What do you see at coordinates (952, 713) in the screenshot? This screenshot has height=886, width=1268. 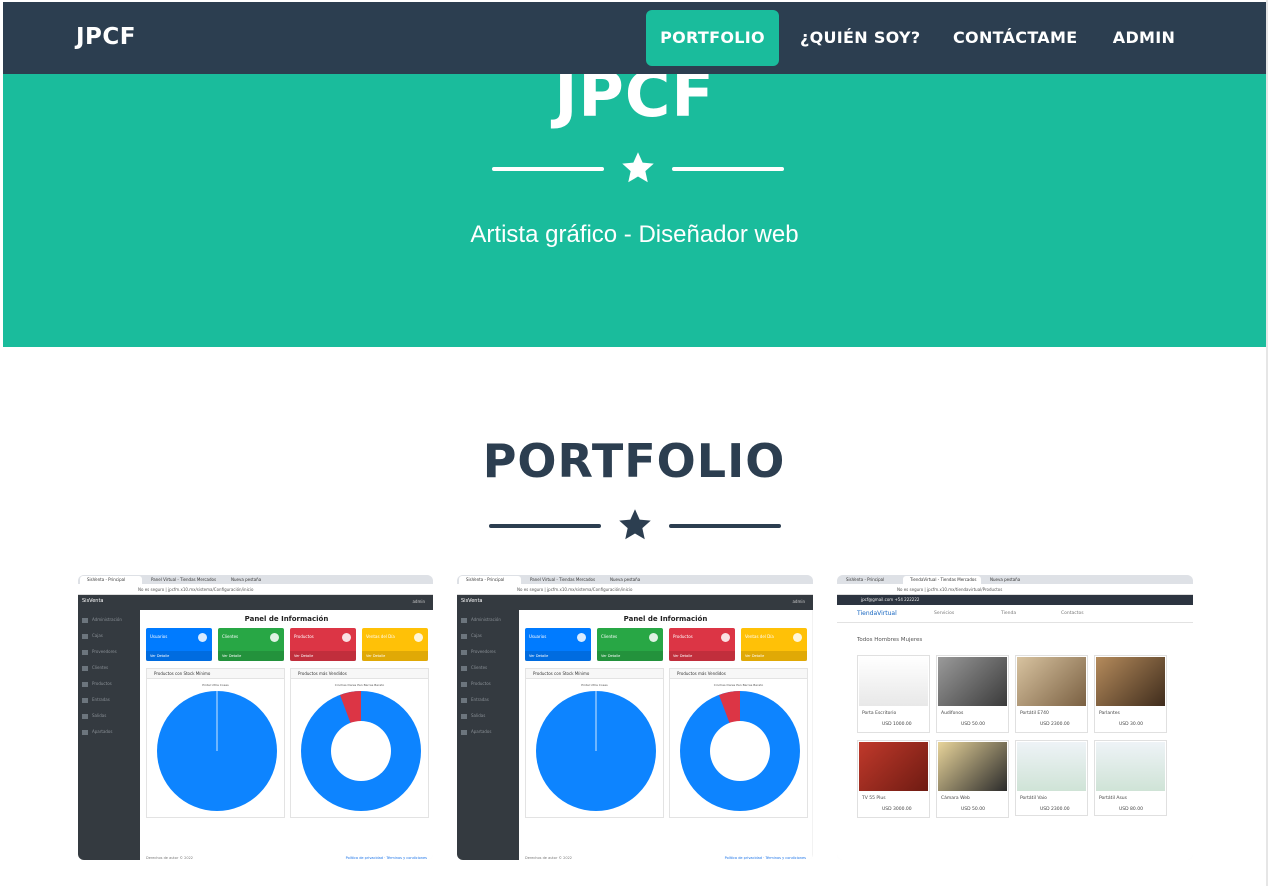 I see `mini-product-name: Audífonos` at bounding box center [952, 713].